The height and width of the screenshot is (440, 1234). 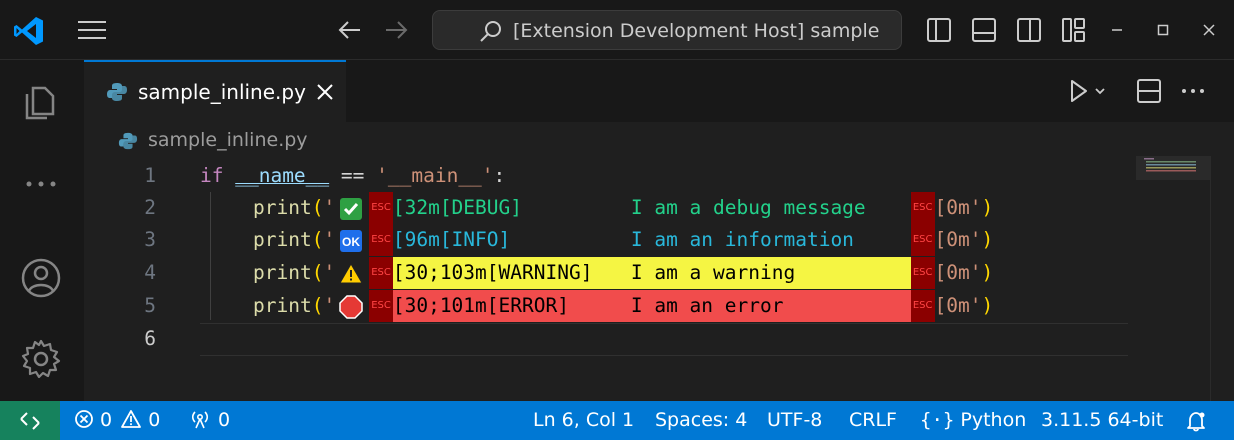 I want to click on braces-icon: {·}, so click(x=937, y=420).